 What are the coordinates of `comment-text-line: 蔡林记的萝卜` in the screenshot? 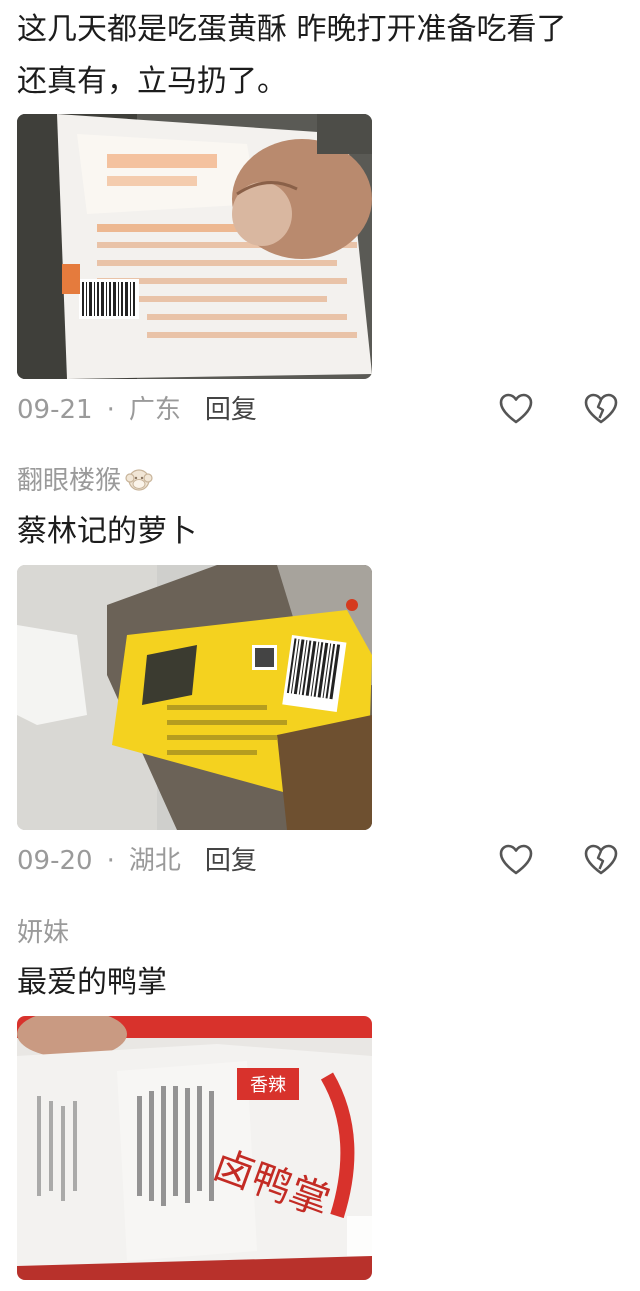 It's located at (107, 531).